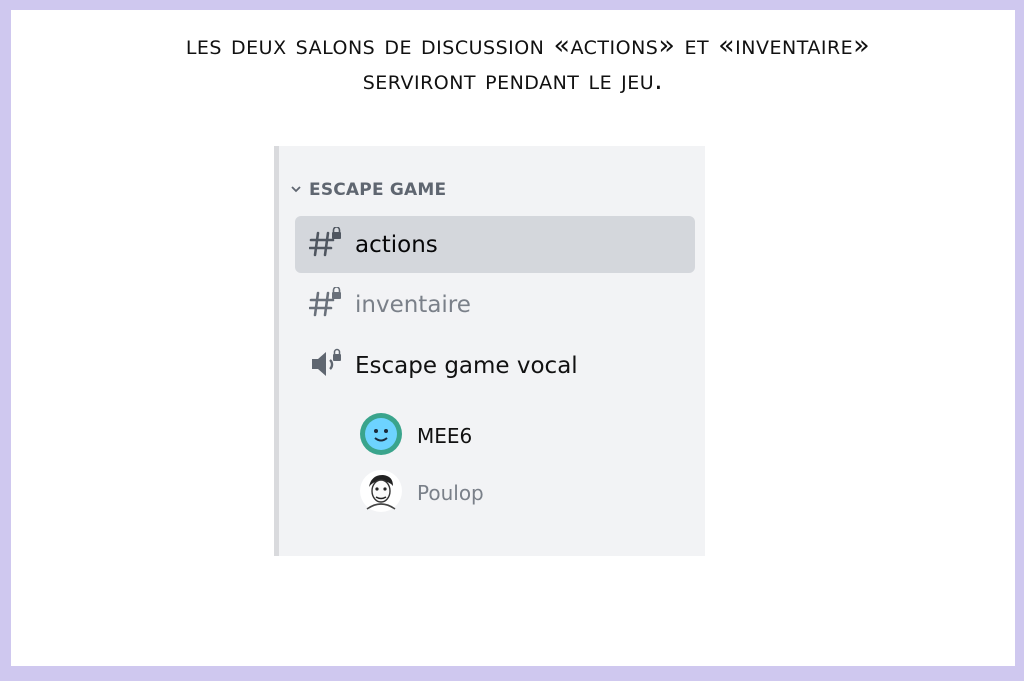 The height and width of the screenshot is (681, 1024). I want to click on channel-label: Escape game vocal, so click(466, 365).